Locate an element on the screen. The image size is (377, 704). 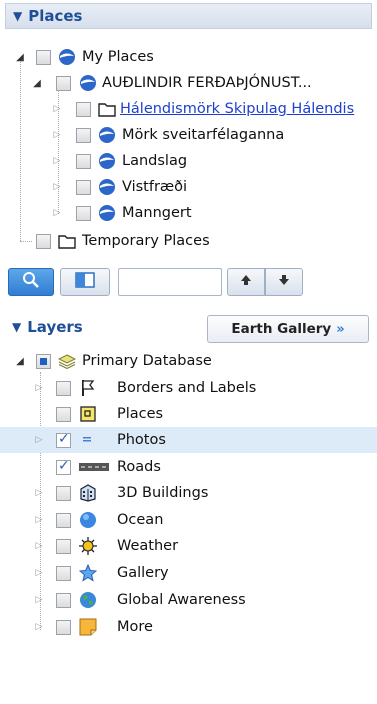
move-up-button is located at coordinates (246, 282).